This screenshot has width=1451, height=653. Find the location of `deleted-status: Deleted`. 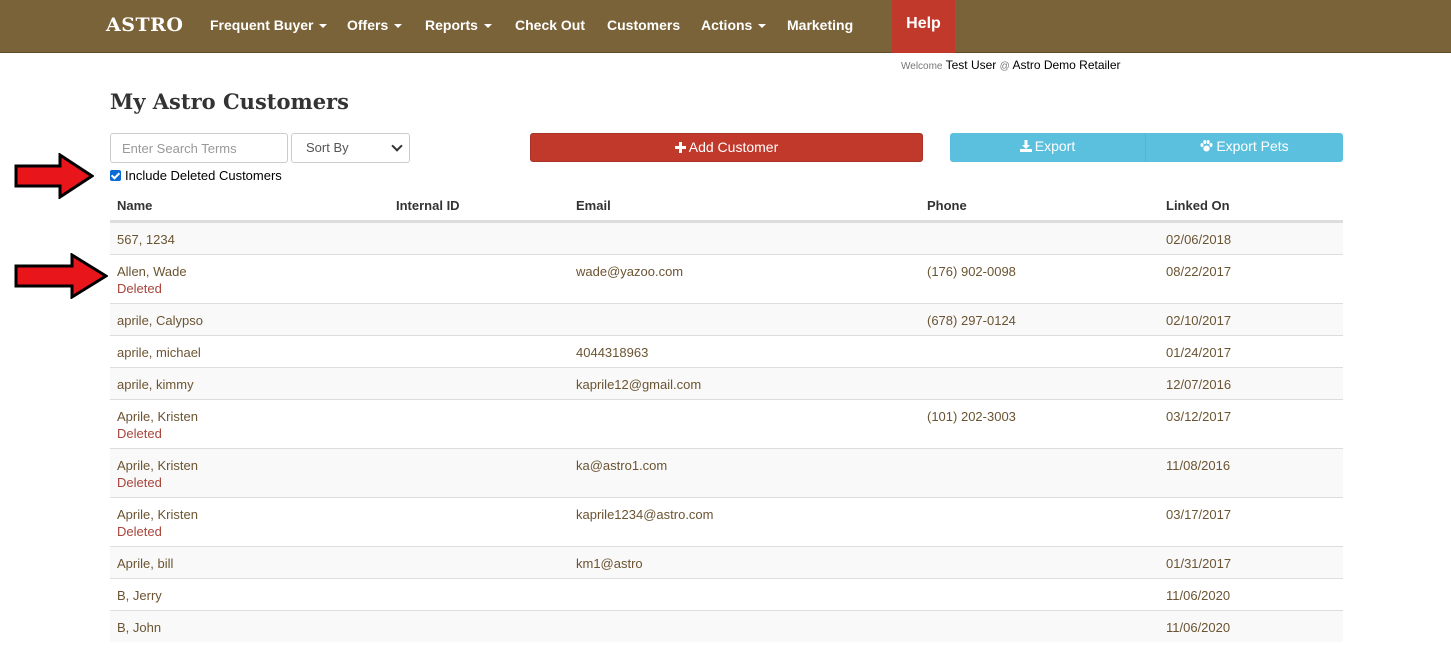

deleted-status: Deleted is located at coordinates (139, 433).